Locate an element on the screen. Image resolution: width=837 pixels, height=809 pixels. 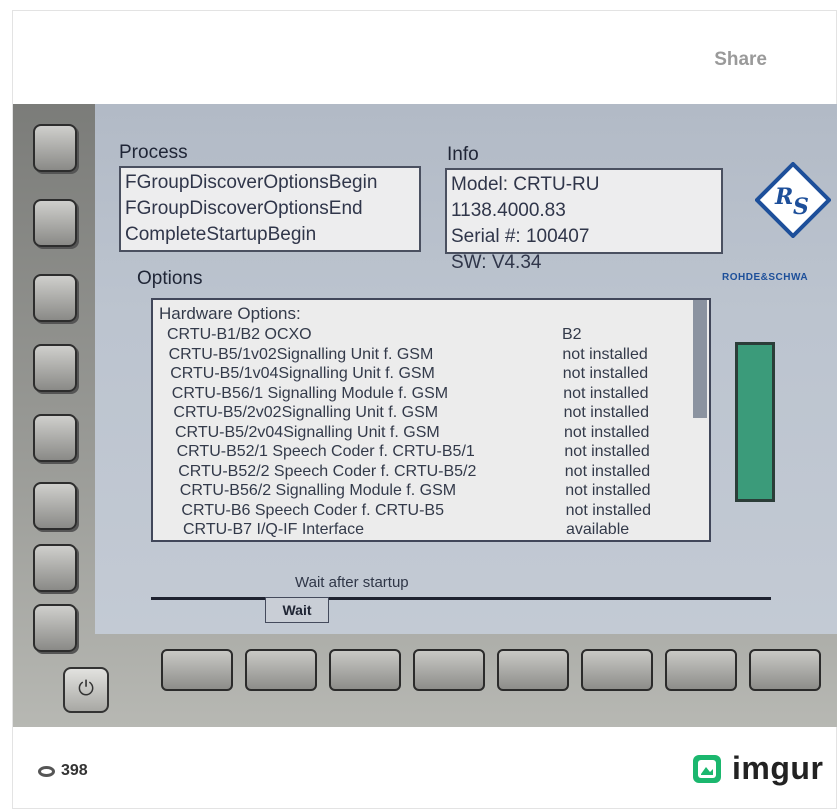
process-label: Process is located at coordinates (153, 152).